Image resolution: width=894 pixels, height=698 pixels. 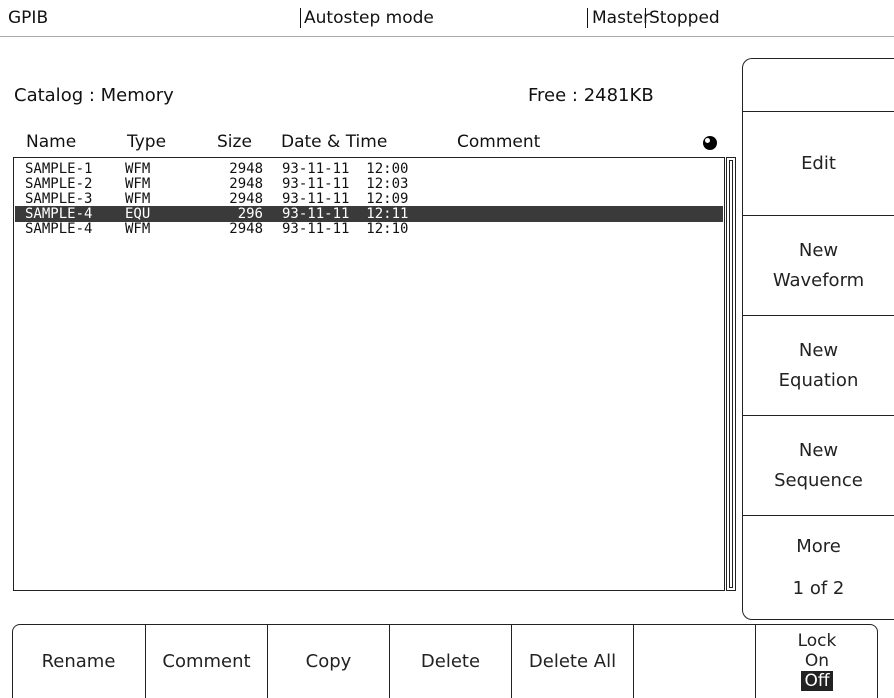 I want to click on new-sequence-button: New Sequence, so click(x=818, y=465).